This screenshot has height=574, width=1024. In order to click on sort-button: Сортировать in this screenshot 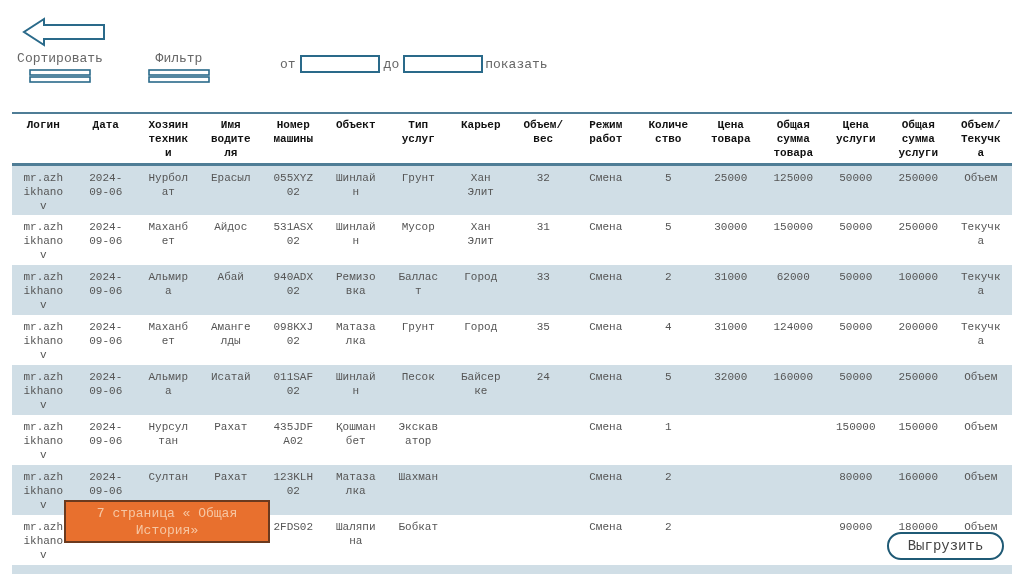, I will do `click(60, 67)`.